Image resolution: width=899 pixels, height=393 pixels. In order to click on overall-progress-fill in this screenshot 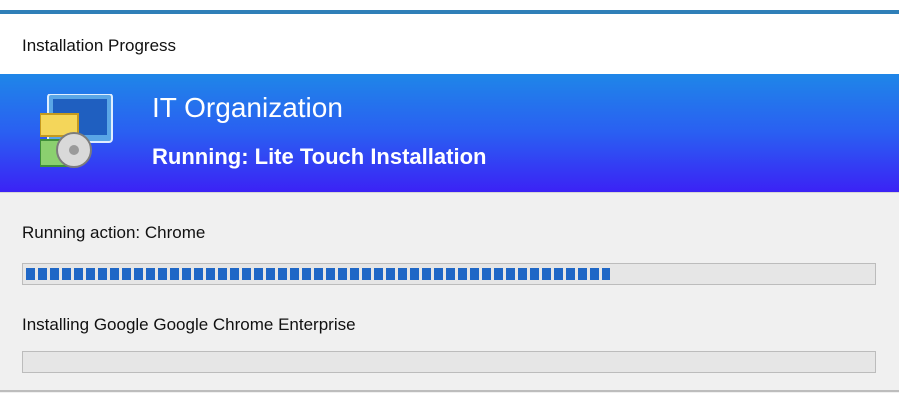, I will do `click(318, 274)`.